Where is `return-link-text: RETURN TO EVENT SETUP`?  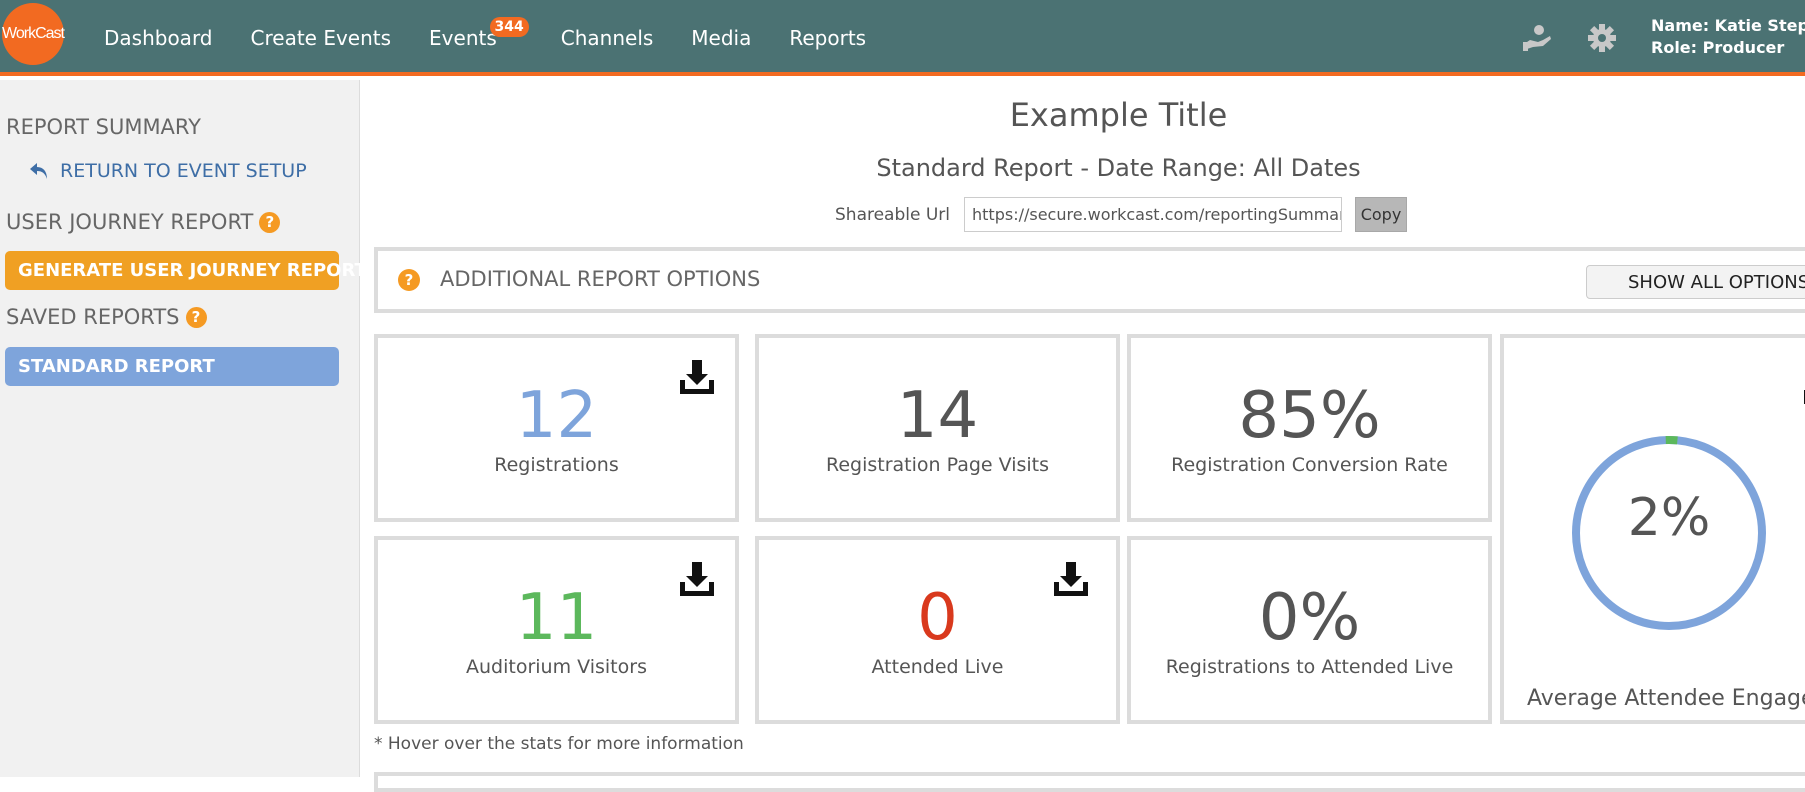
return-link-text: RETURN TO EVENT SETUP is located at coordinates (183, 171).